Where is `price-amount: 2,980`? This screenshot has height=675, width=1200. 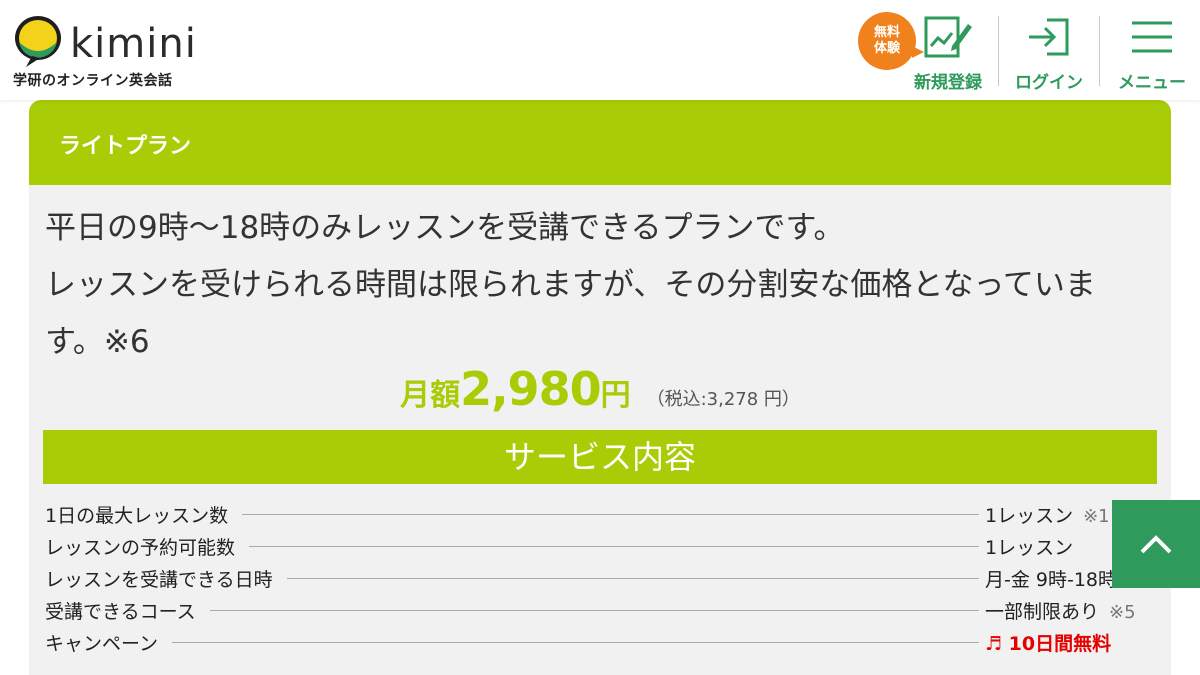 price-amount: 2,980 is located at coordinates (531, 389).